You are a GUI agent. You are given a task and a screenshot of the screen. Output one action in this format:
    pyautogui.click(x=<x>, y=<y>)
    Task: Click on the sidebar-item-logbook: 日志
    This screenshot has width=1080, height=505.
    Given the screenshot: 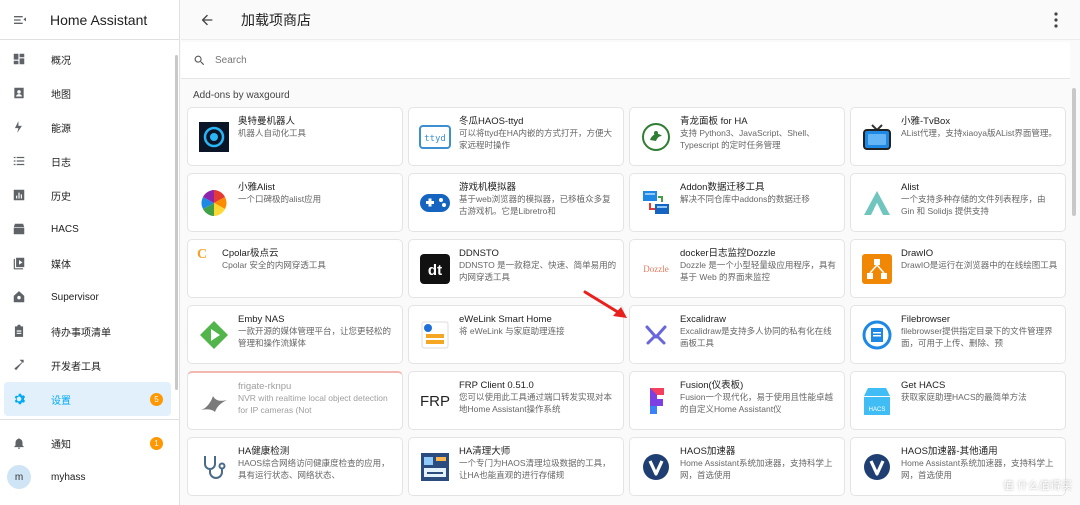 What is the action you would take?
    pyautogui.click(x=89, y=161)
    